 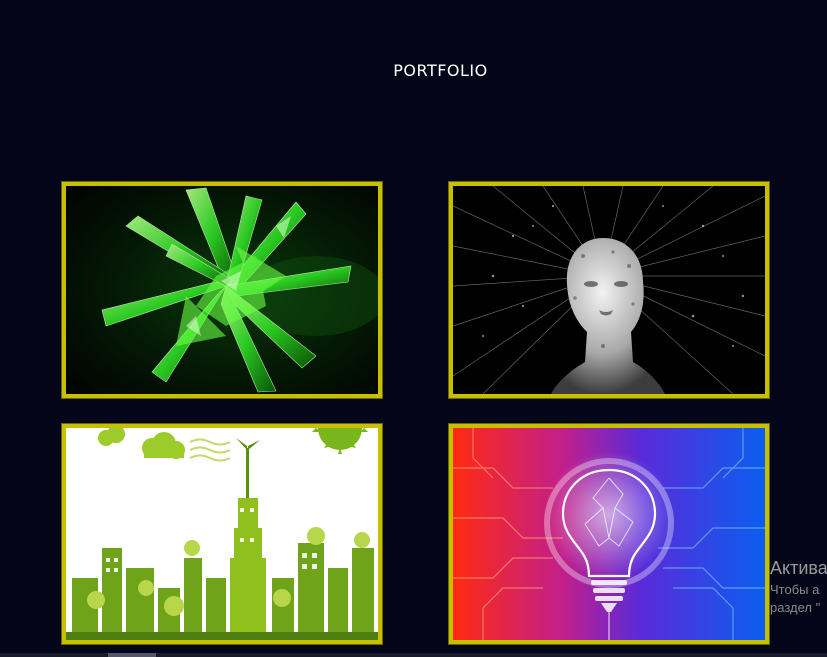 What do you see at coordinates (798, 568) in the screenshot?
I see `watermark-title: Актива` at bounding box center [798, 568].